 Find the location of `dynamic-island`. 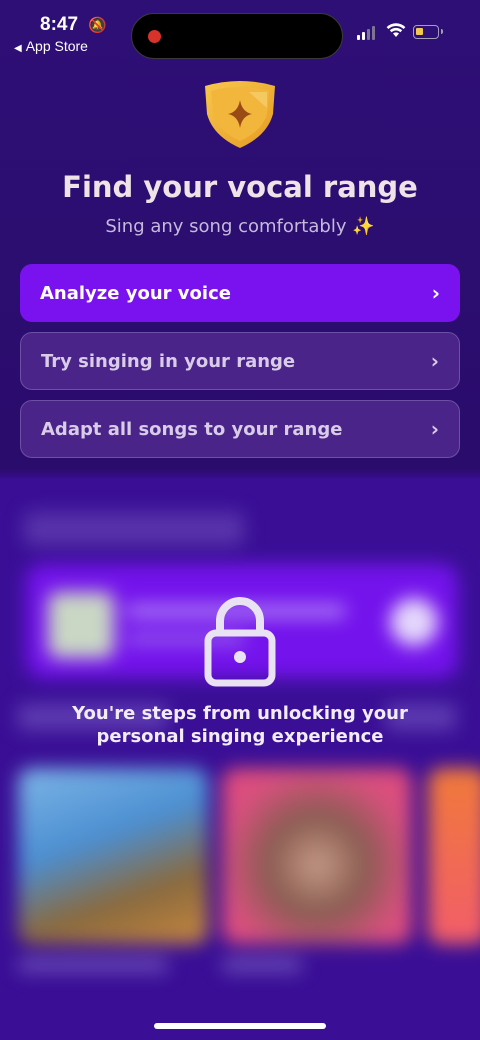

dynamic-island is located at coordinates (237, 36).